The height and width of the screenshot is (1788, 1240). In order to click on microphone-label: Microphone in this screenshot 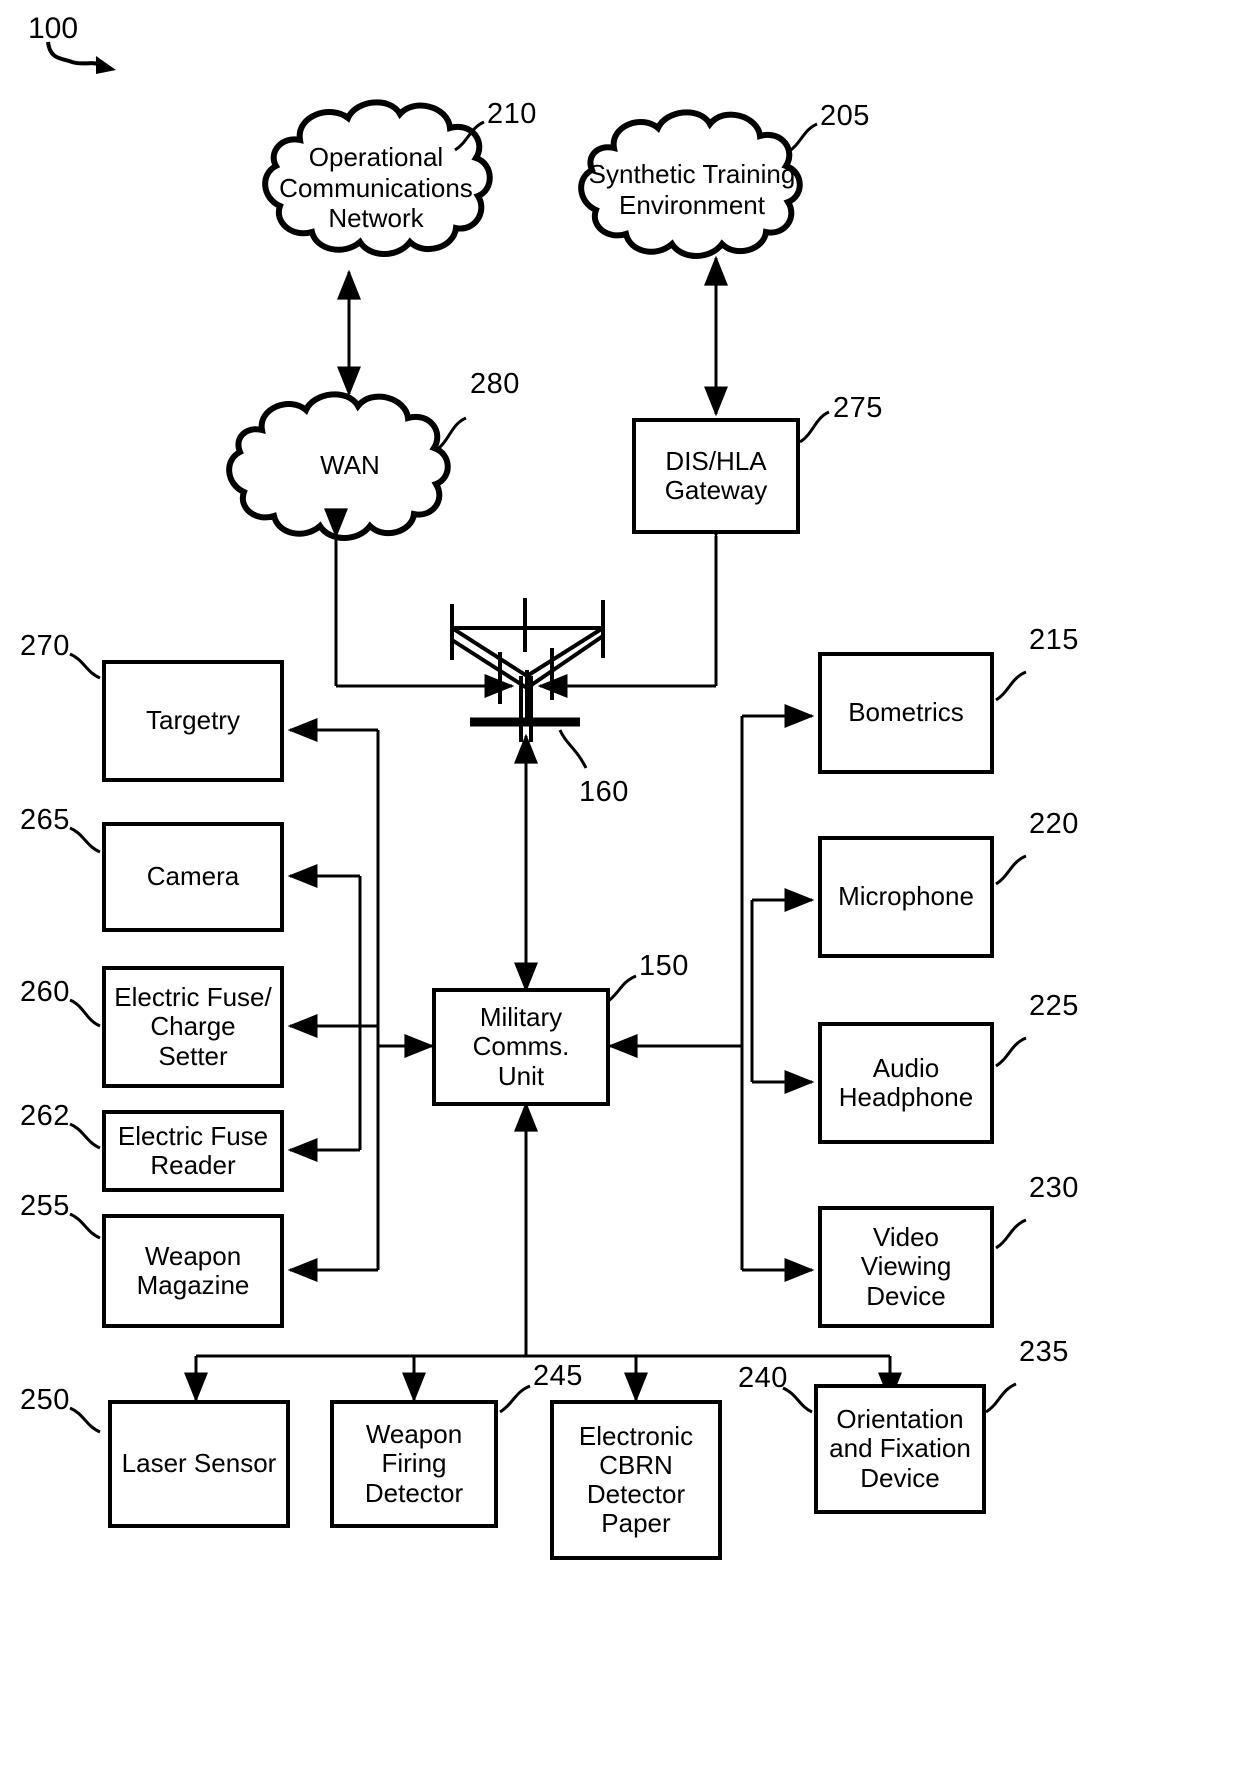, I will do `click(906, 896)`.